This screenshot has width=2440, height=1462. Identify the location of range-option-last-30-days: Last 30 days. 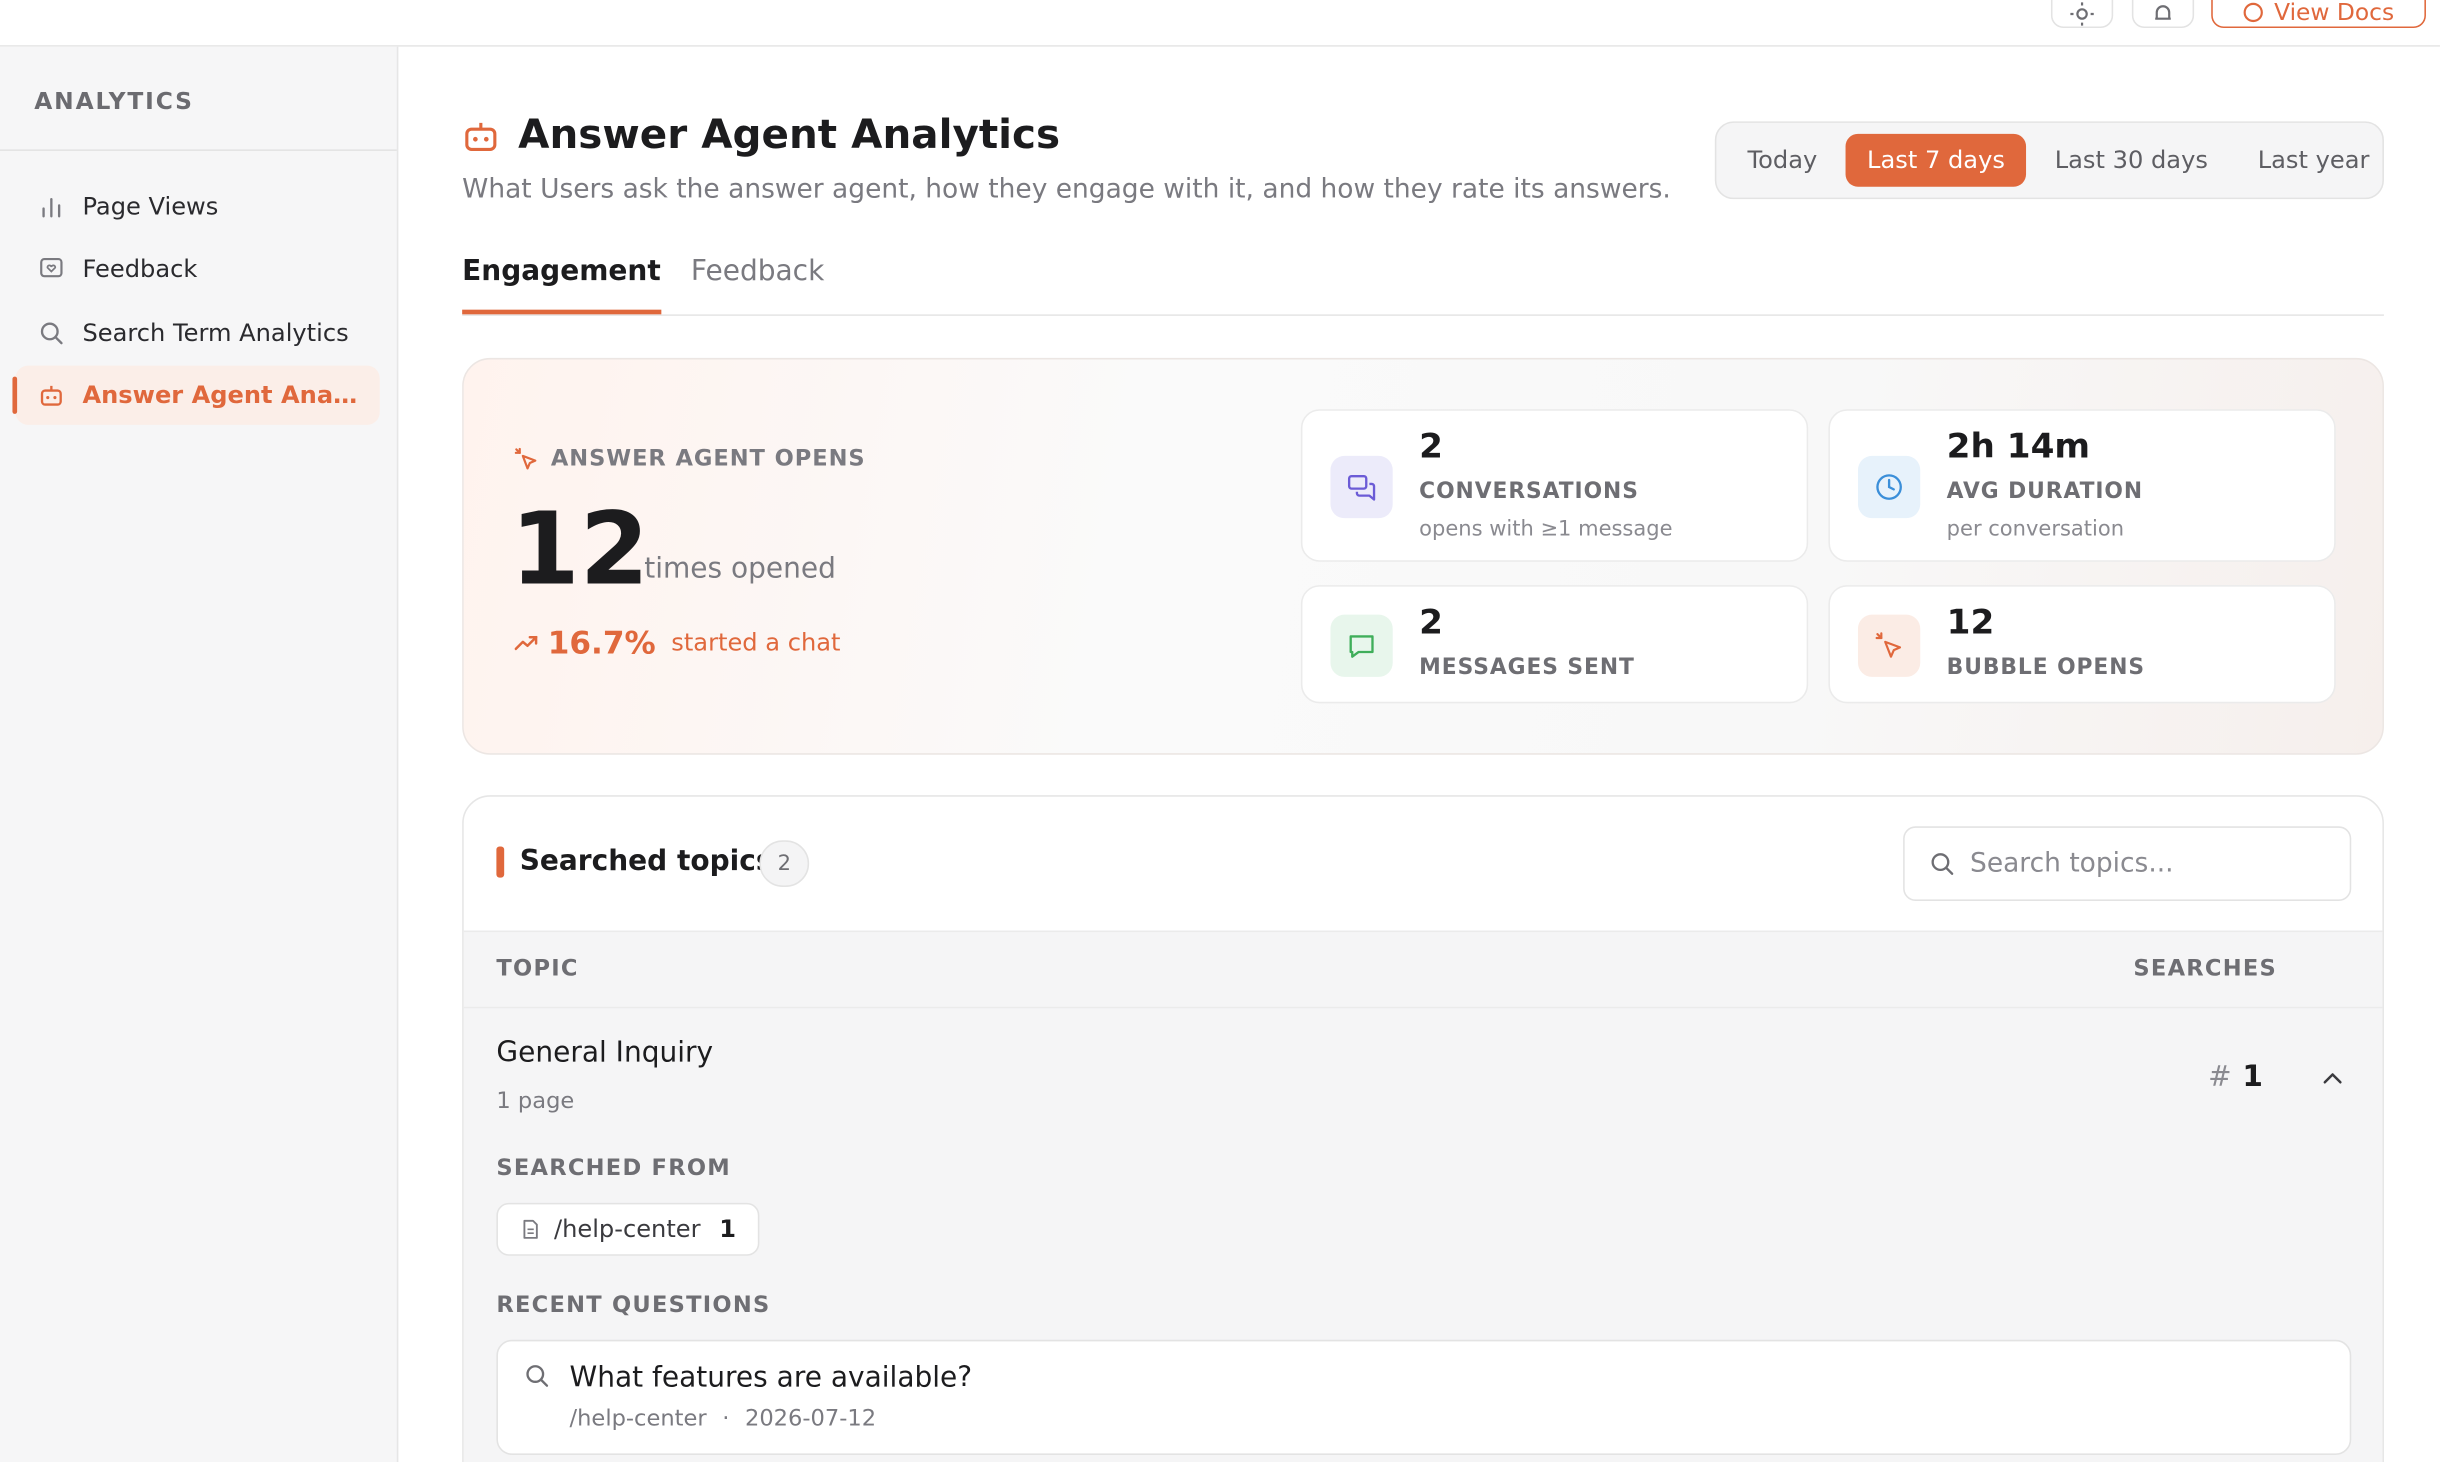
(2131, 160).